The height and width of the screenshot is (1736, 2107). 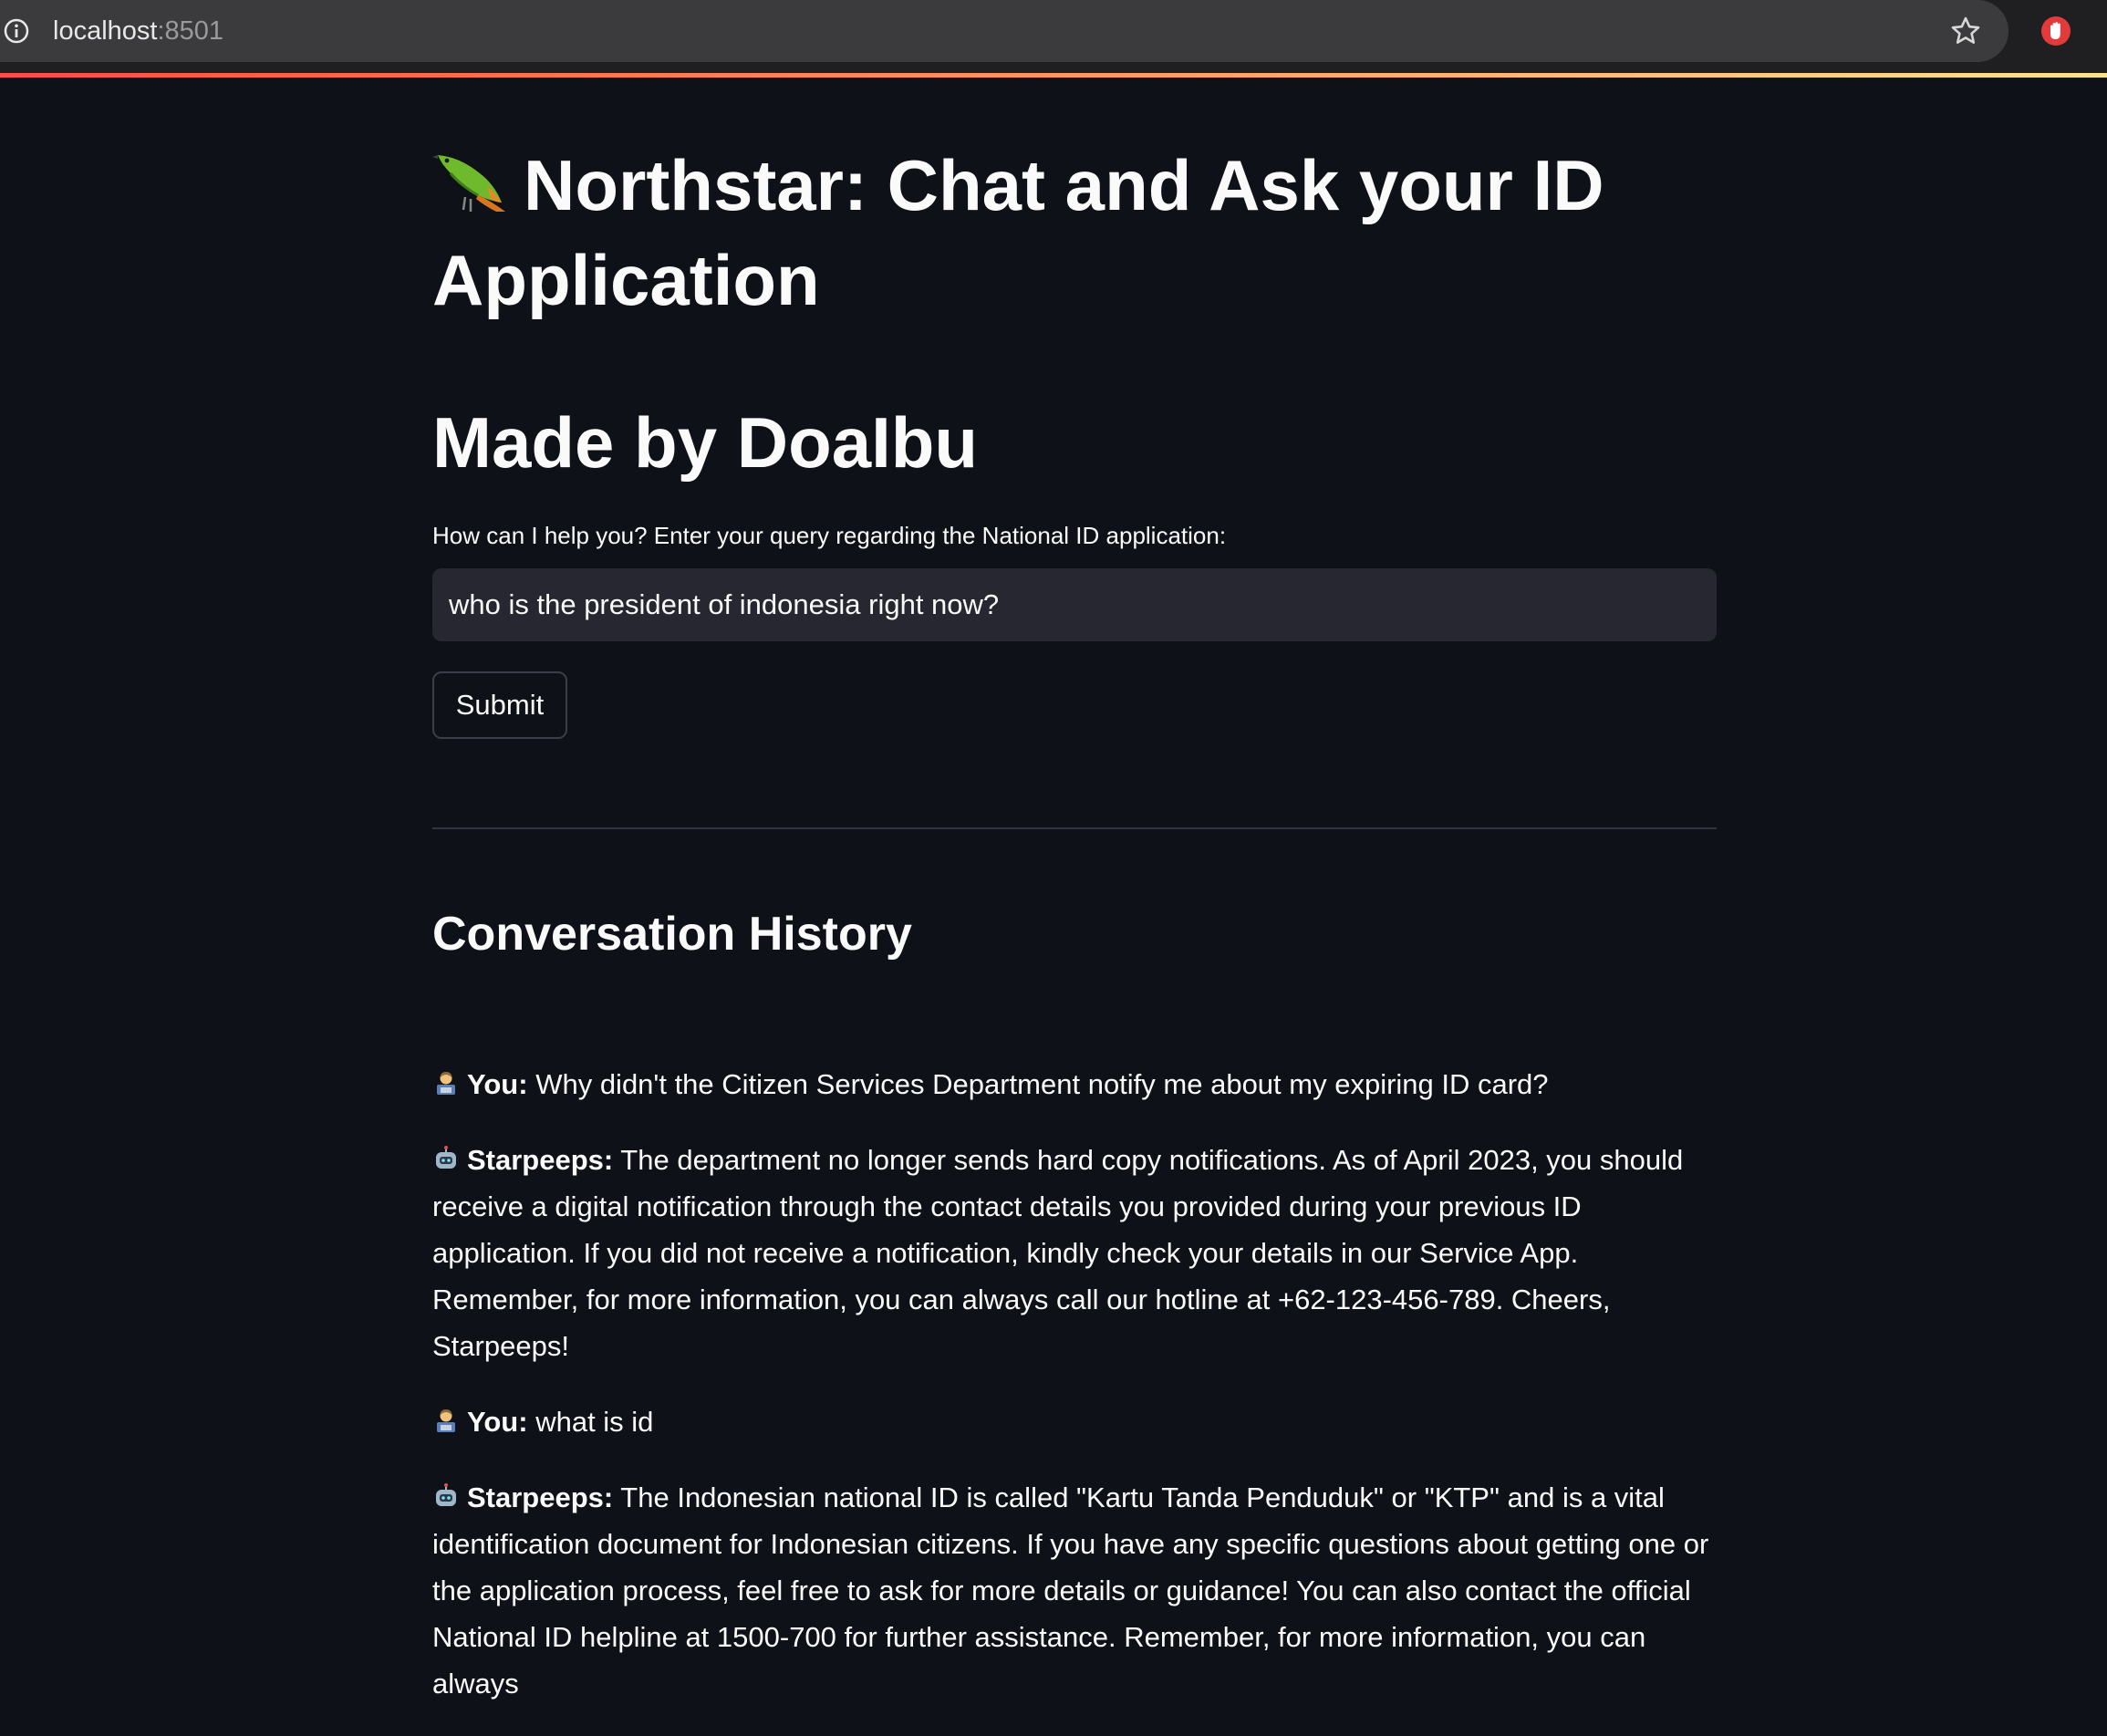 What do you see at coordinates (105, 31) in the screenshot?
I see `url-host: localhost` at bounding box center [105, 31].